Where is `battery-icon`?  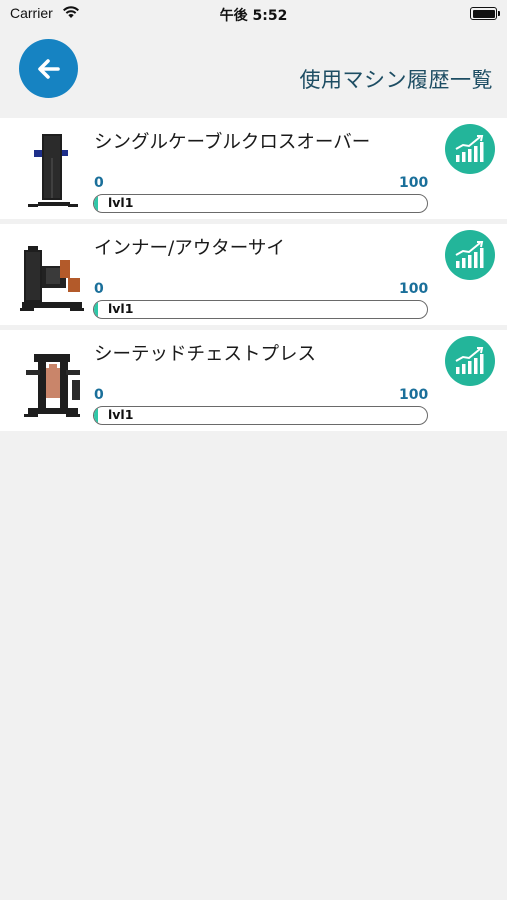 battery-icon is located at coordinates (485, 13).